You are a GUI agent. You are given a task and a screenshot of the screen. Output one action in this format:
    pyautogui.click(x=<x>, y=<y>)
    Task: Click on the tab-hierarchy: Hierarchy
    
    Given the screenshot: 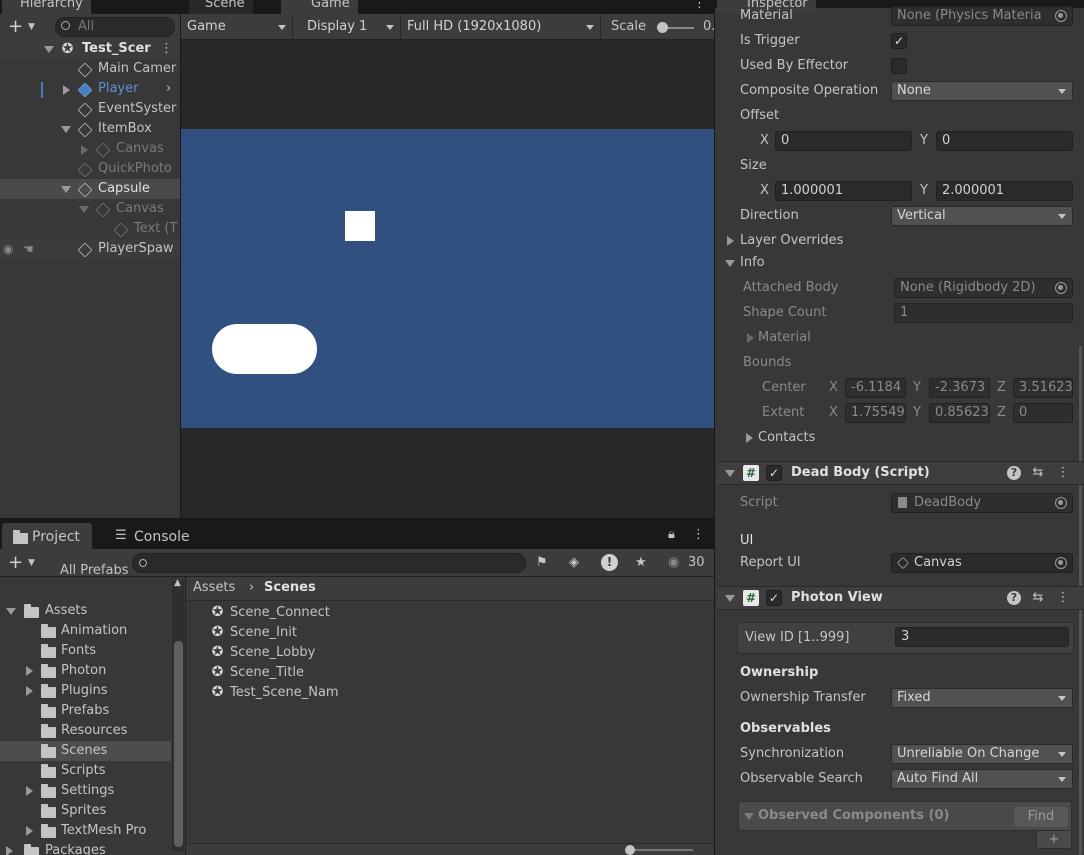 What is the action you would take?
    pyautogui.click(x=46, y=7)
    